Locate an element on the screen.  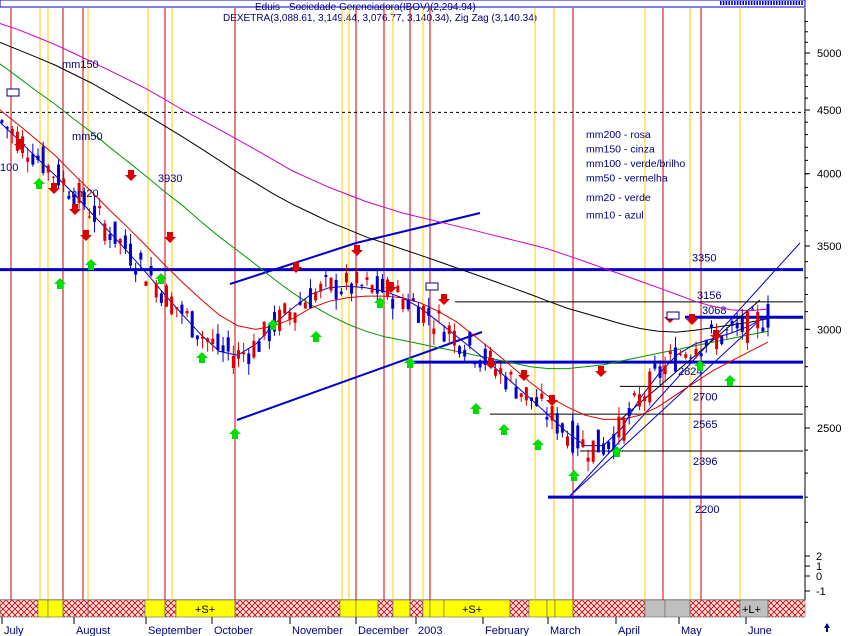
signal-label-s1: +S+ is located at coordinates (205, 610).